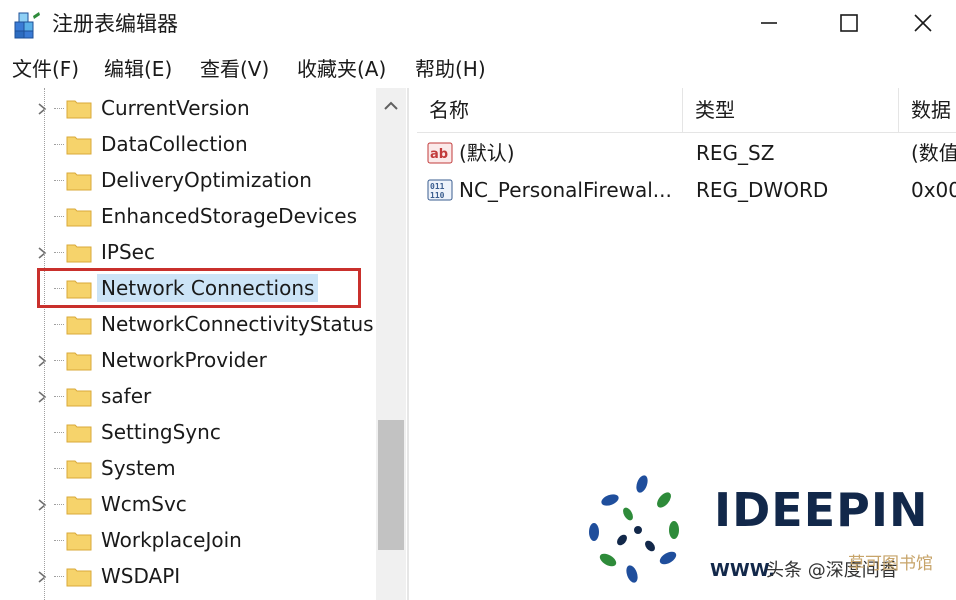 This screenshot has height=600, width=956. I want to click on svg-text: 011, so click(437, 186).